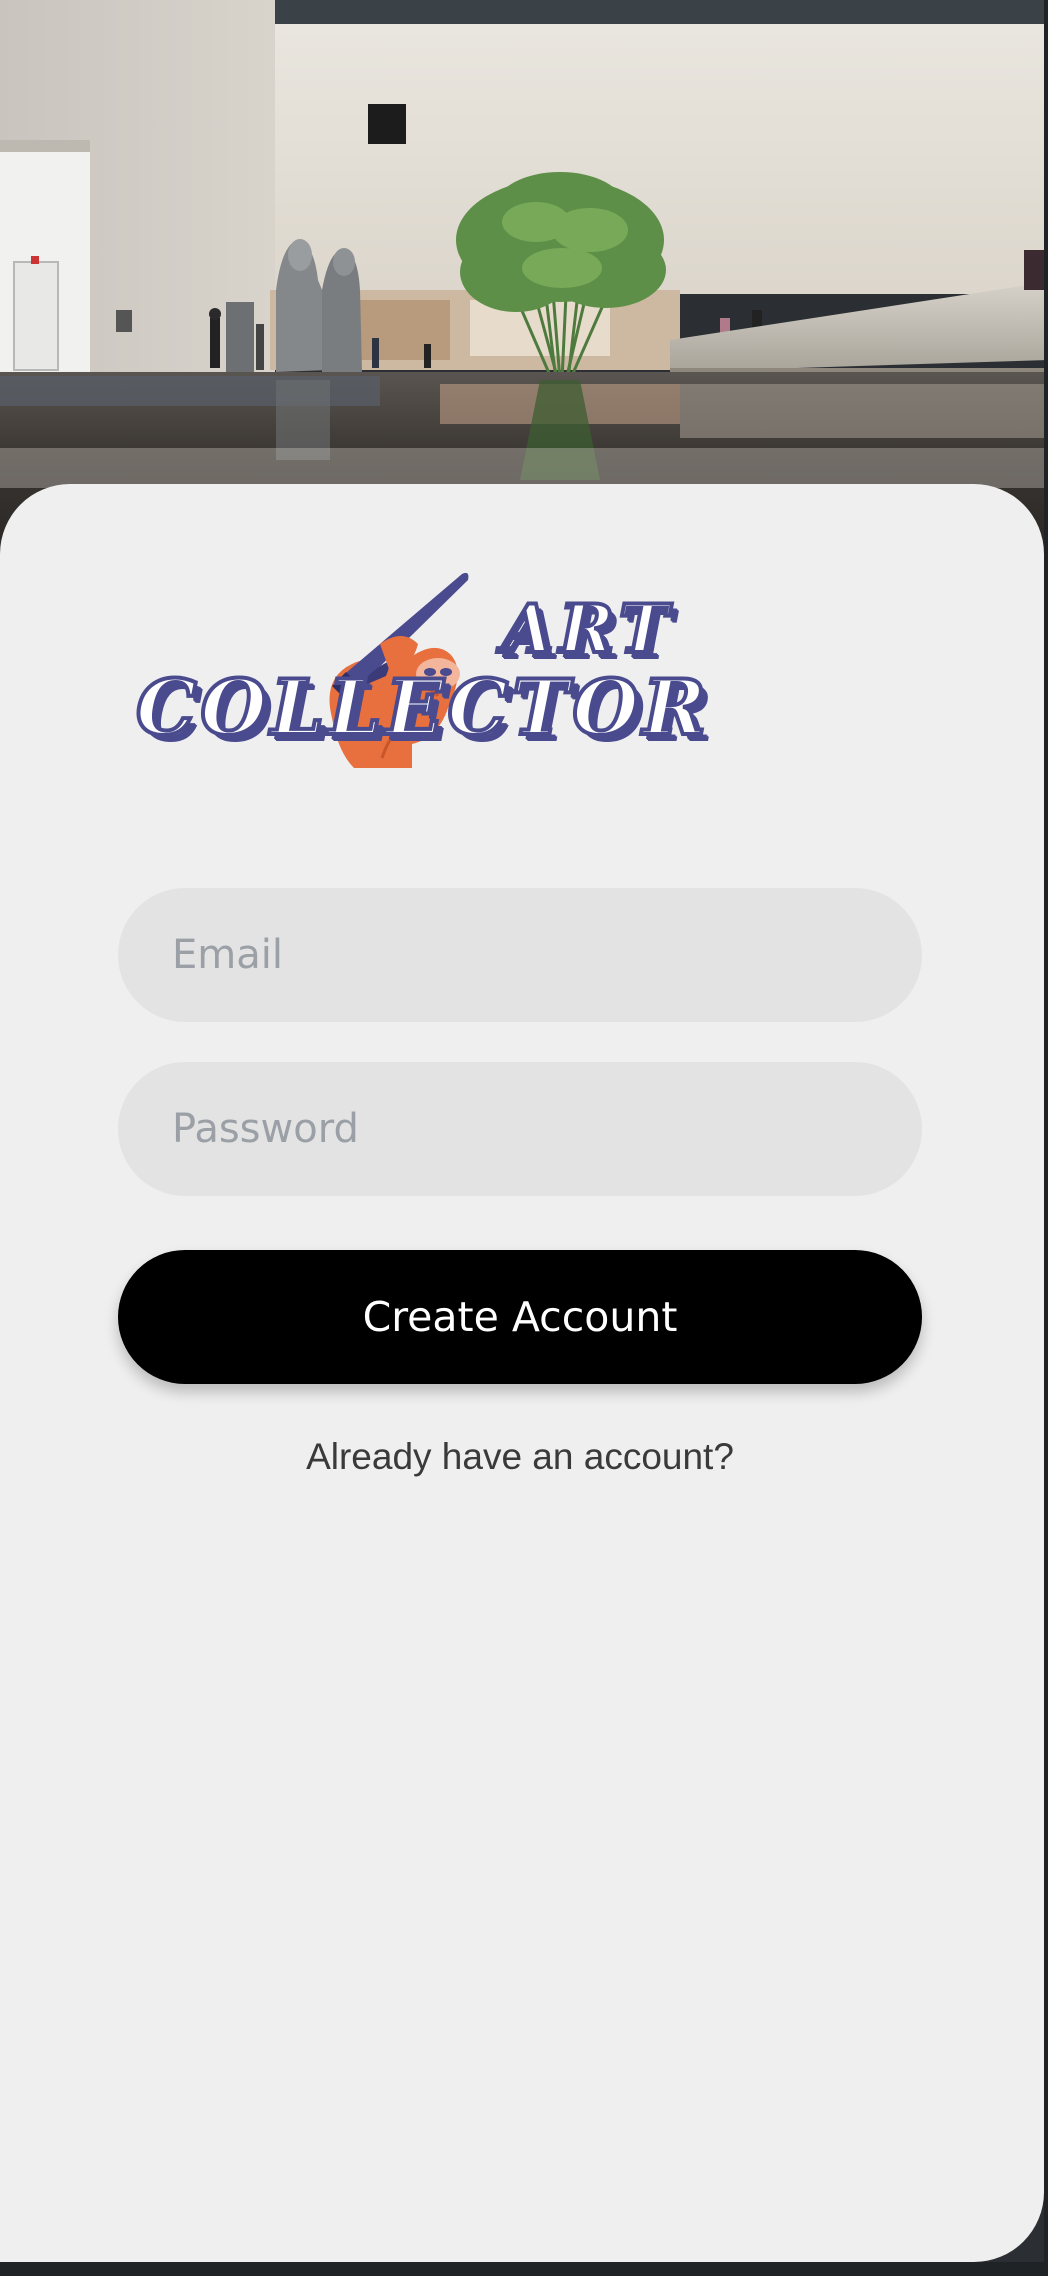  I want to click on create-account-button: Create Account, so click(520, 1317).